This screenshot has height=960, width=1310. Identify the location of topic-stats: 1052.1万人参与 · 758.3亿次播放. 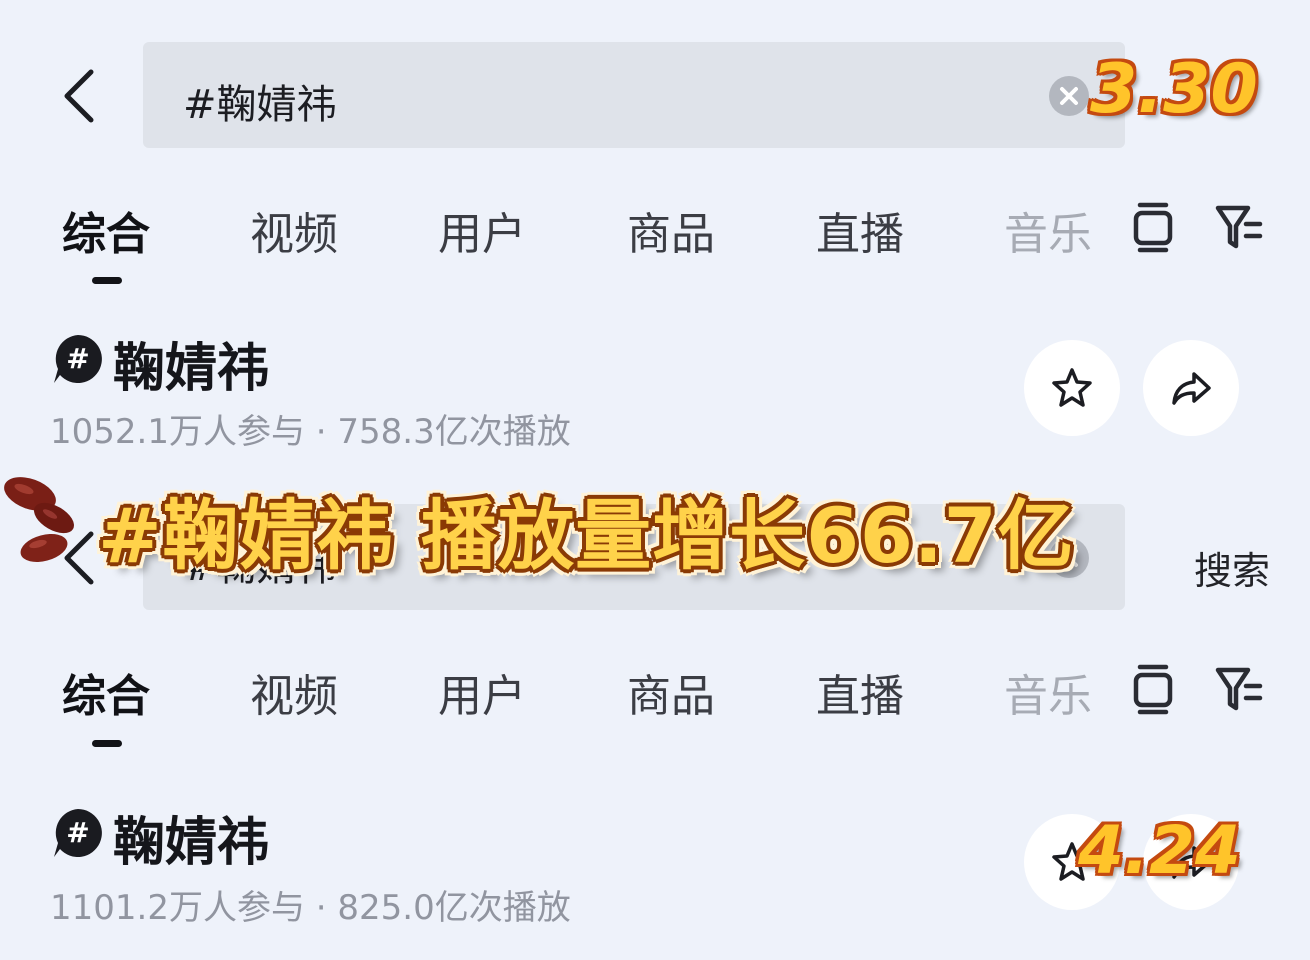
(310, 432).